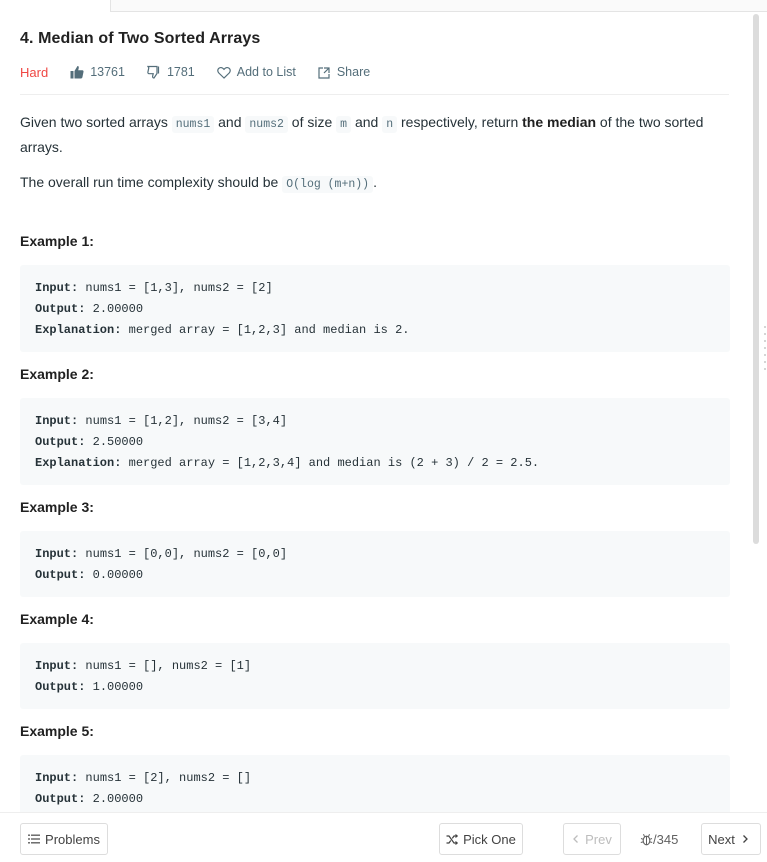 The height and width of the screenshot is (862, 767). I want to click on inline-code: nums1, so click(193, 124).